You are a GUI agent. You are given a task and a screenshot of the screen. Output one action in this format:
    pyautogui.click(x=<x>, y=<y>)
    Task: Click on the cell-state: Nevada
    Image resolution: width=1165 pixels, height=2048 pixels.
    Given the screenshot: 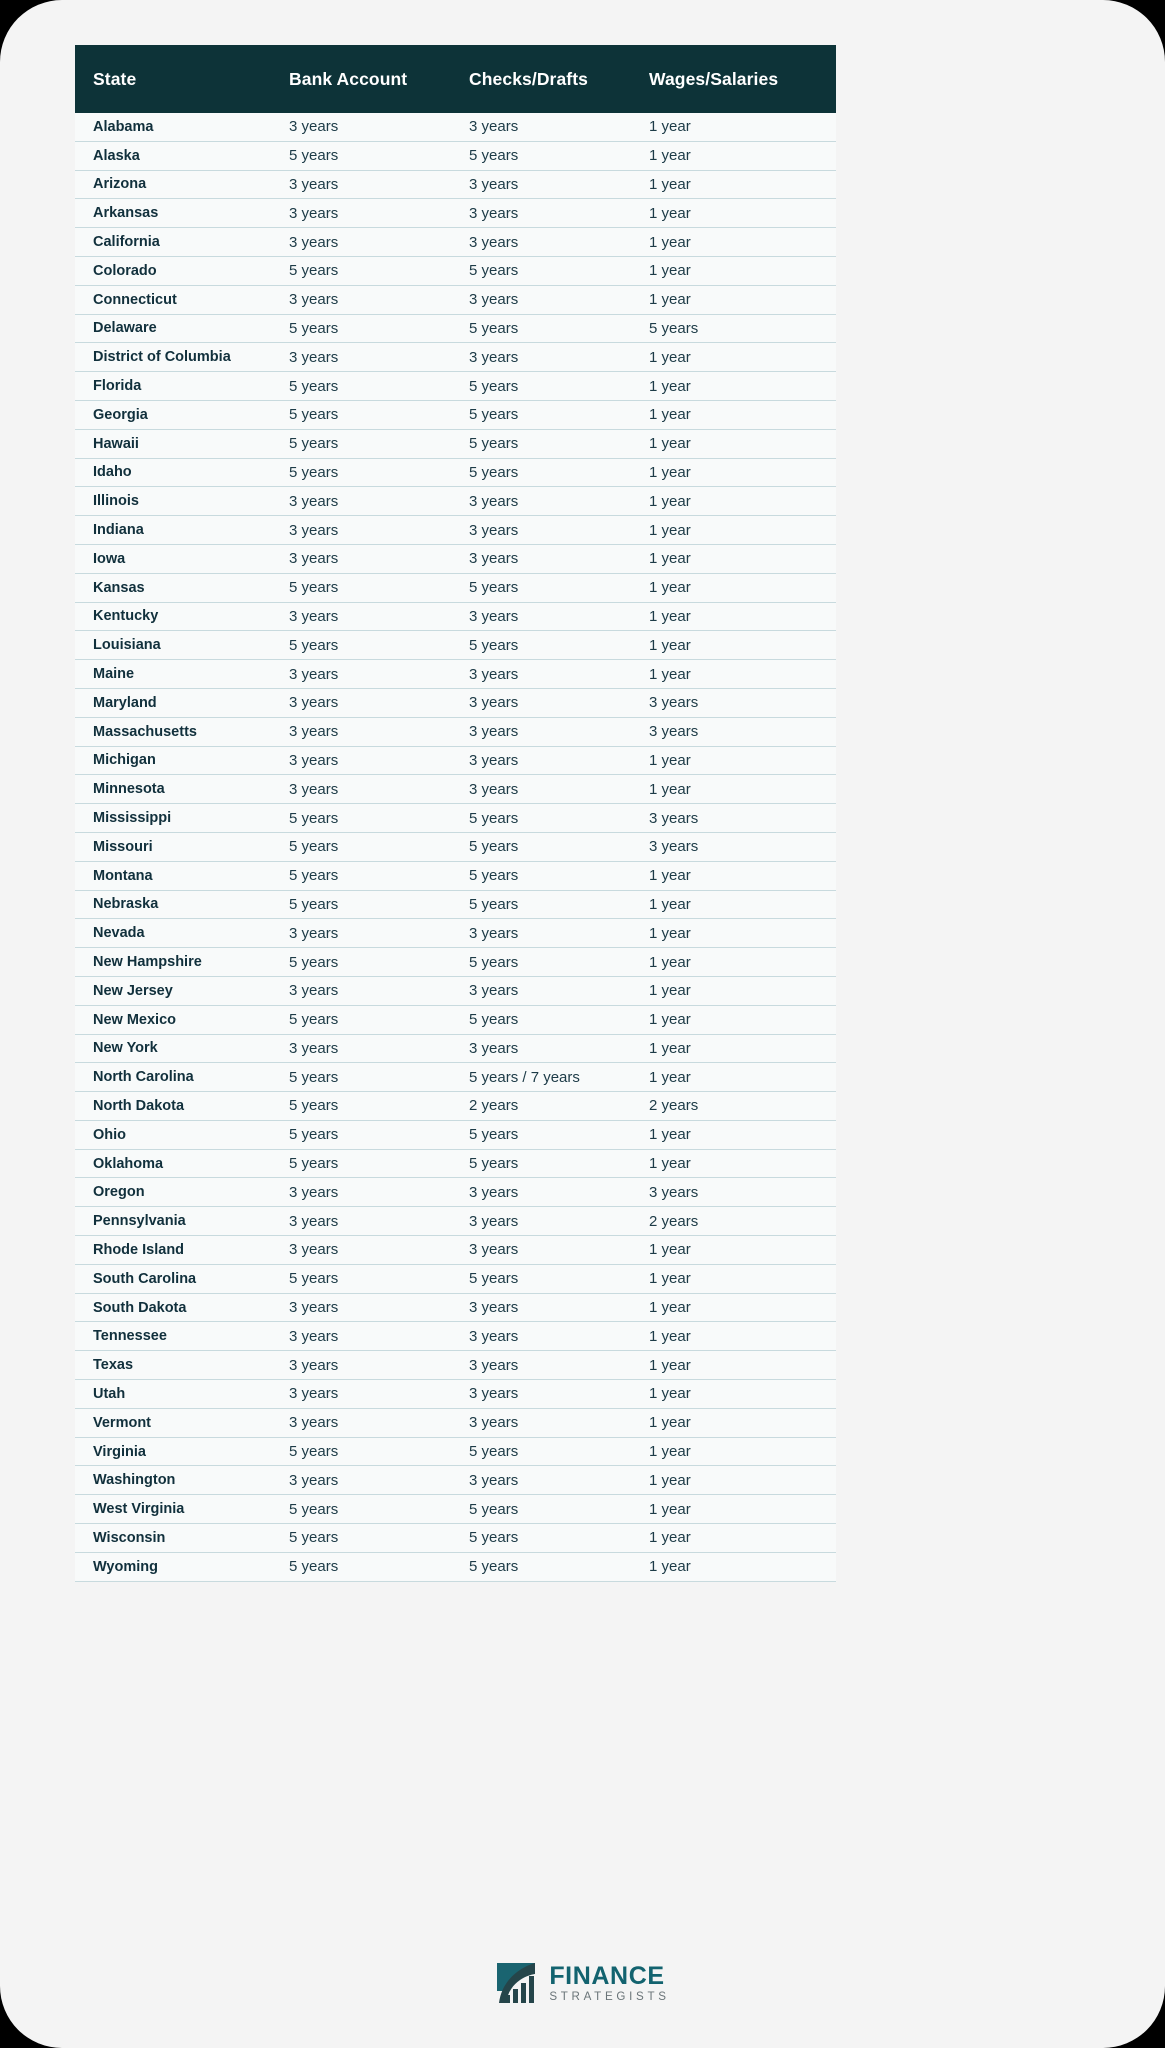 What is the action you would take?
    pyautogui.click(x=182, y=933)
    